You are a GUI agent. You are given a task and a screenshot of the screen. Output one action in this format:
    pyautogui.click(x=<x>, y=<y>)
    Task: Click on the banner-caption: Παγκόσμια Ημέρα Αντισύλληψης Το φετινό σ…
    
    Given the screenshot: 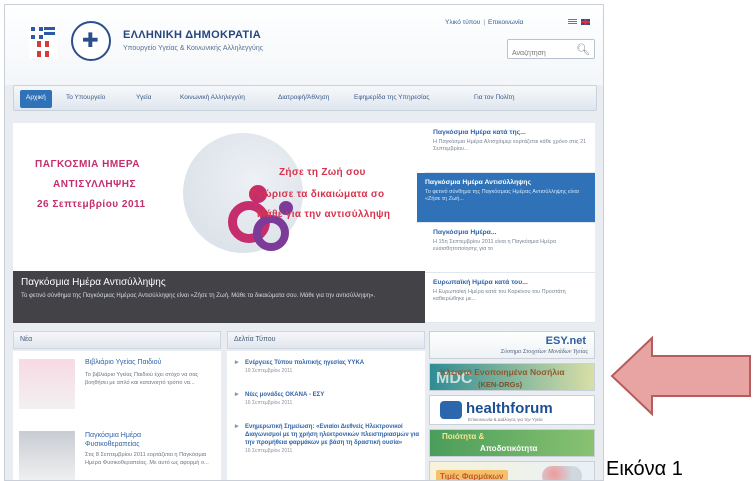 What is the action you would take?
    pyautogui.click(x=219, y=297)
    